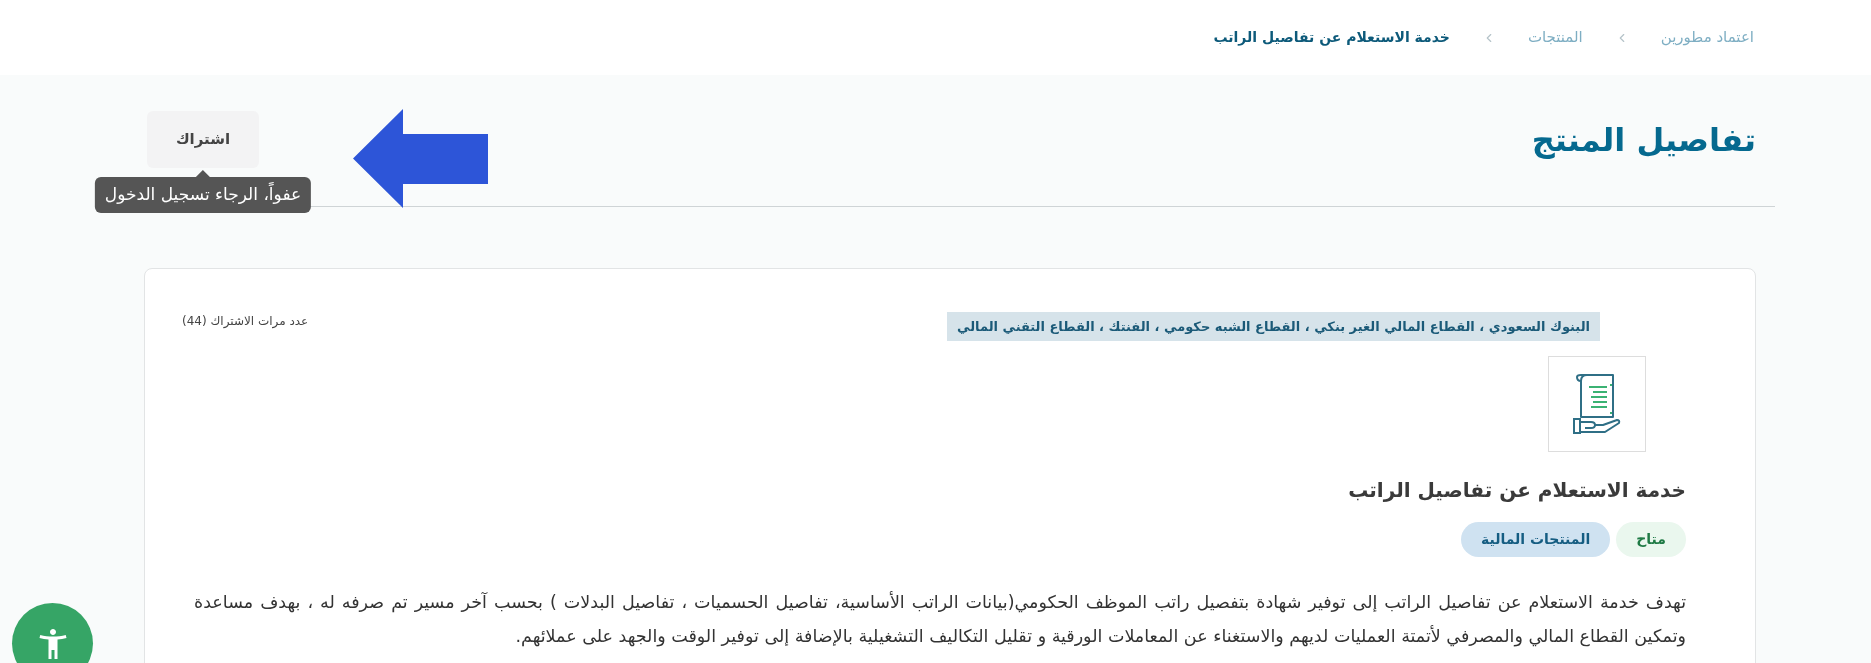  I want to click on breadcrumb-link: خدمة الاستعلام عن تفاصيل الراتب, so click(1331, 37).